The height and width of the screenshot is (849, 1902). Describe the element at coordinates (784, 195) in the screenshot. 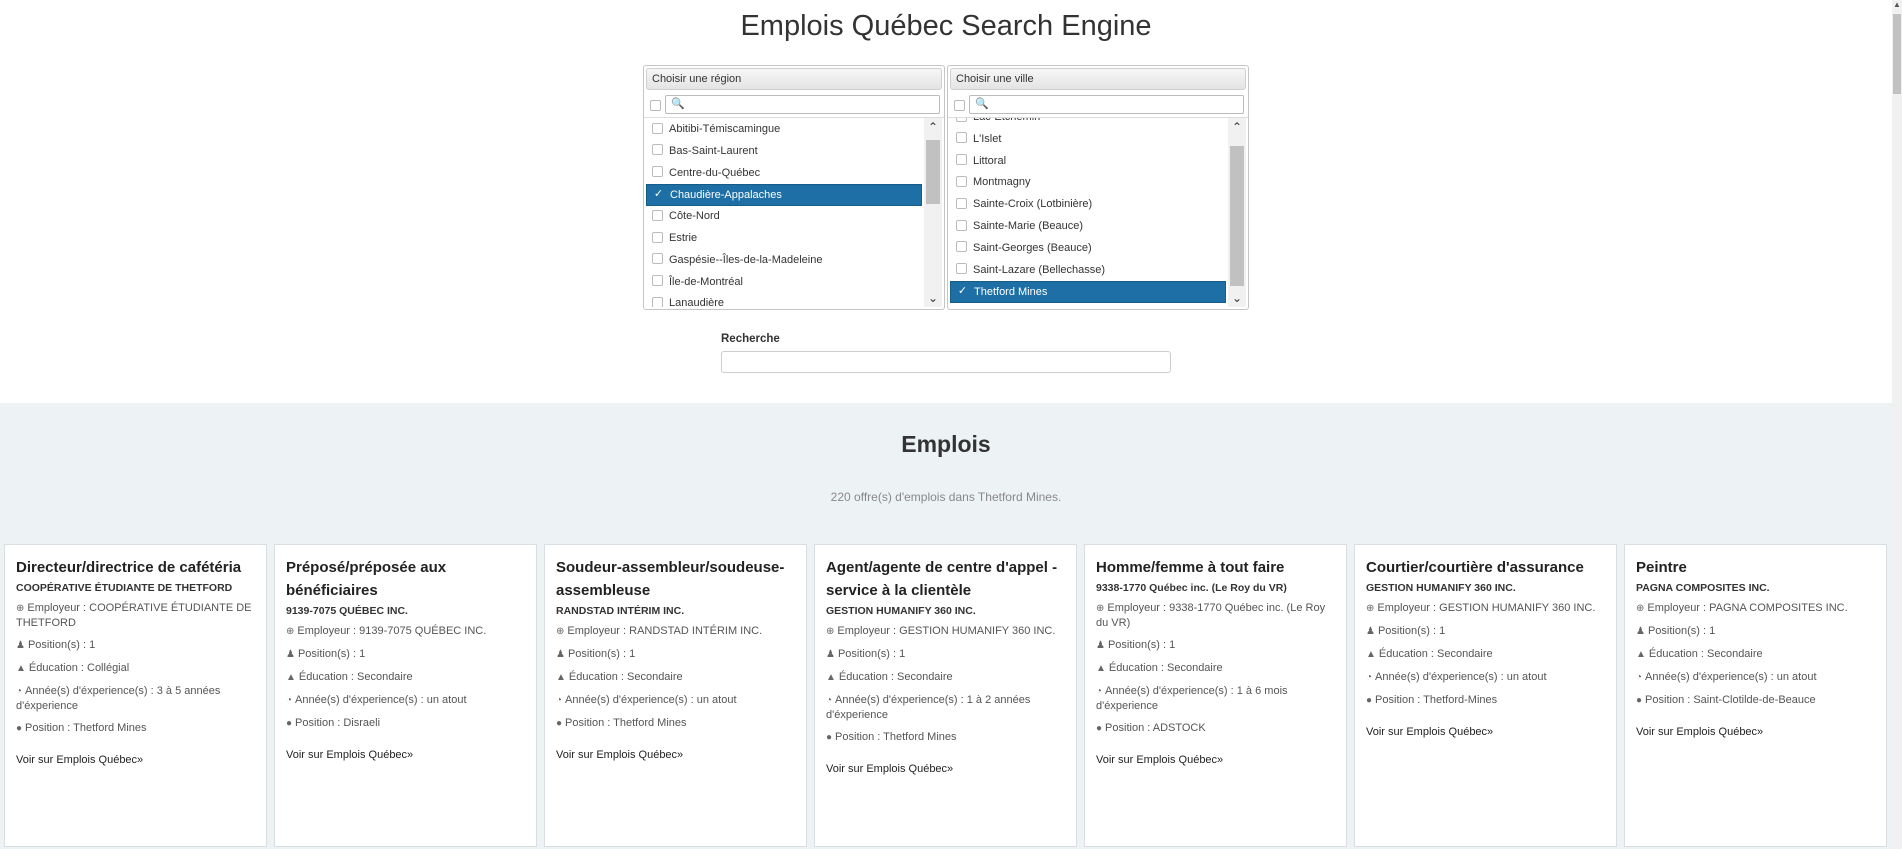

I see `region-option: ✓ Chaudière-Appalaches` at that location.